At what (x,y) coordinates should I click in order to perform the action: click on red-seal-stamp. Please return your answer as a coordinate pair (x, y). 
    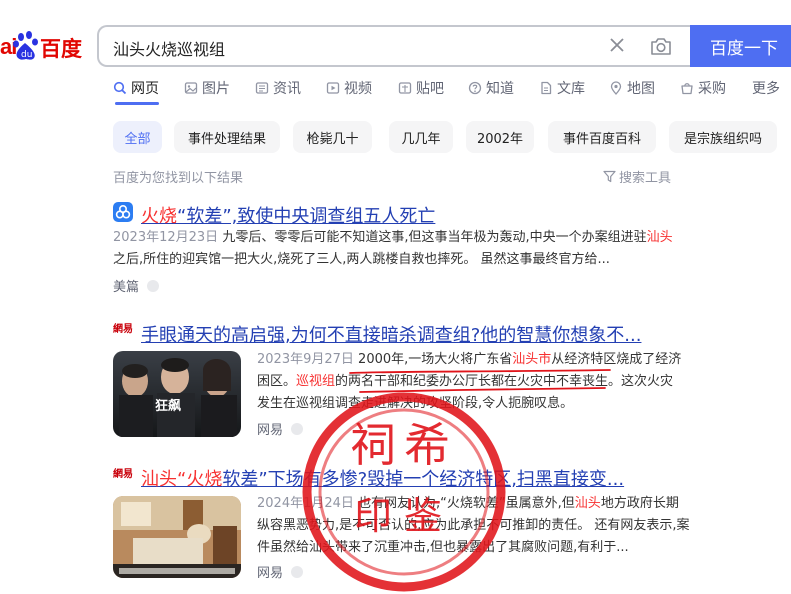
    Looking at the image, I should click on (404, 492).